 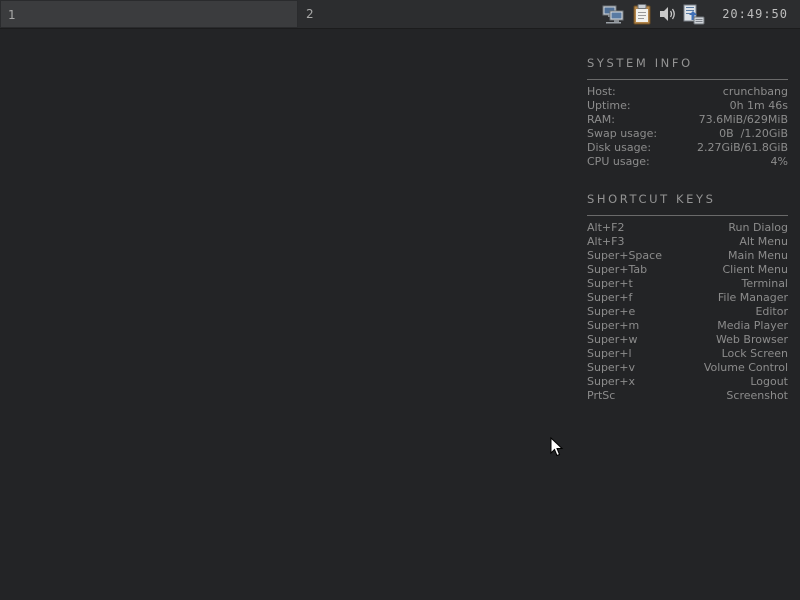 I want to click on workspace-2-button: 2, so click(x=439, y=14).